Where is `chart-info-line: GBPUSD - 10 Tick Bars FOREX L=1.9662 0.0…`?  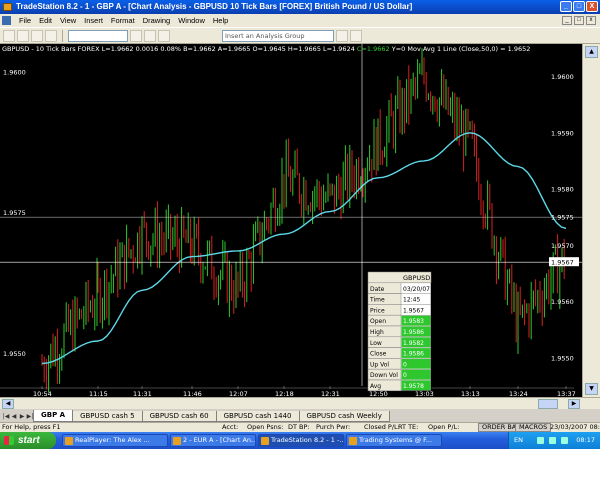
chart-info-line: GBPUSD - 10 Tick Bars FOREX L=1.9662 0.0… is located at coordinates (266, 49).